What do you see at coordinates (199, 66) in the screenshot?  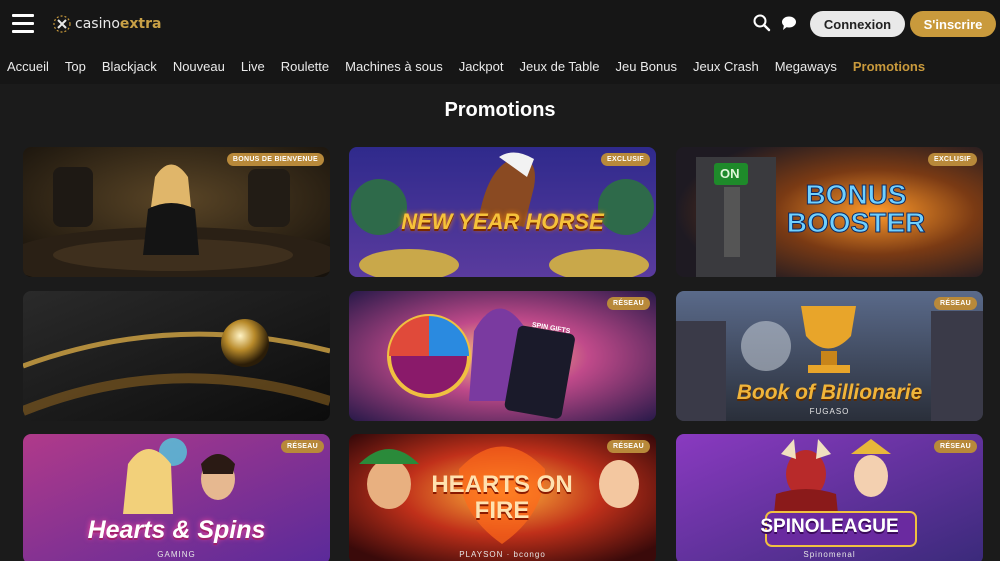 I see `nav-item-nouveau: Nouveau` at bounding box center [199, 66].